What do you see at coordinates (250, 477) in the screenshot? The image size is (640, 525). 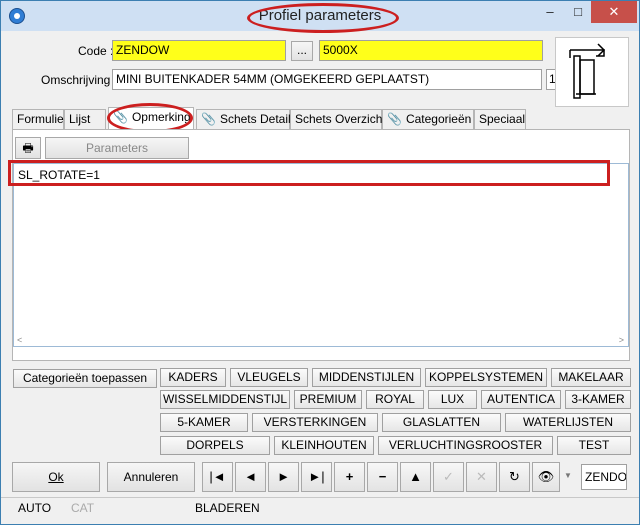 I see `prev-record-icon: ◄` at bounding box center [250, 477].